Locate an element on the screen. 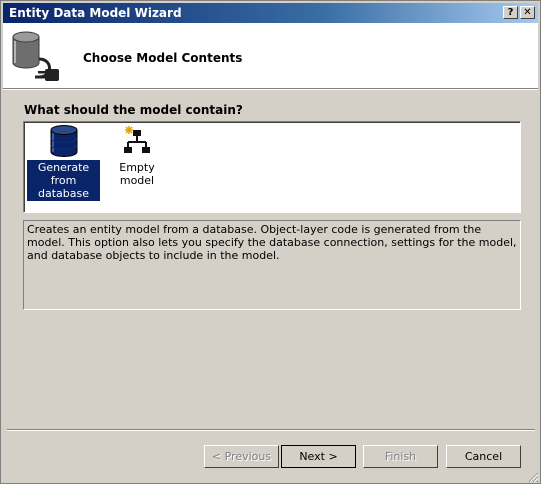 This screenshot has width=547, height=489. database-icon is located at coordinates (63, 141).